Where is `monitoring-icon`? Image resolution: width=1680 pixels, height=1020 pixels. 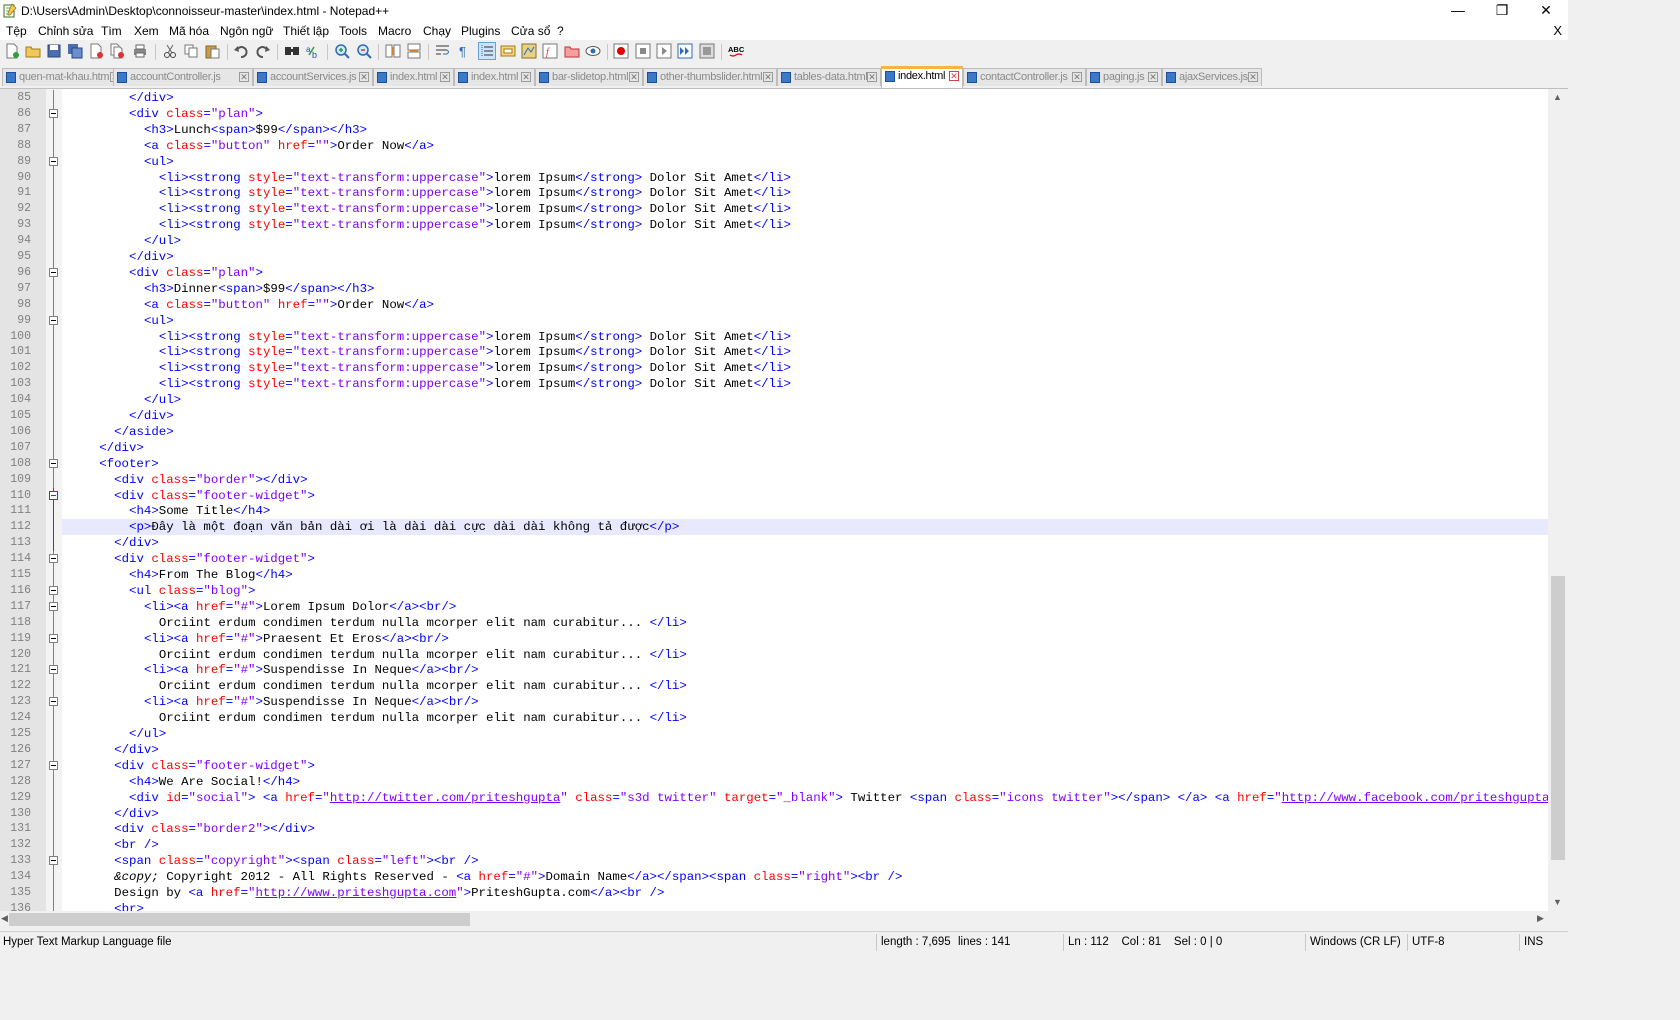 monitoring-icon is located at coordinates (593, 51).